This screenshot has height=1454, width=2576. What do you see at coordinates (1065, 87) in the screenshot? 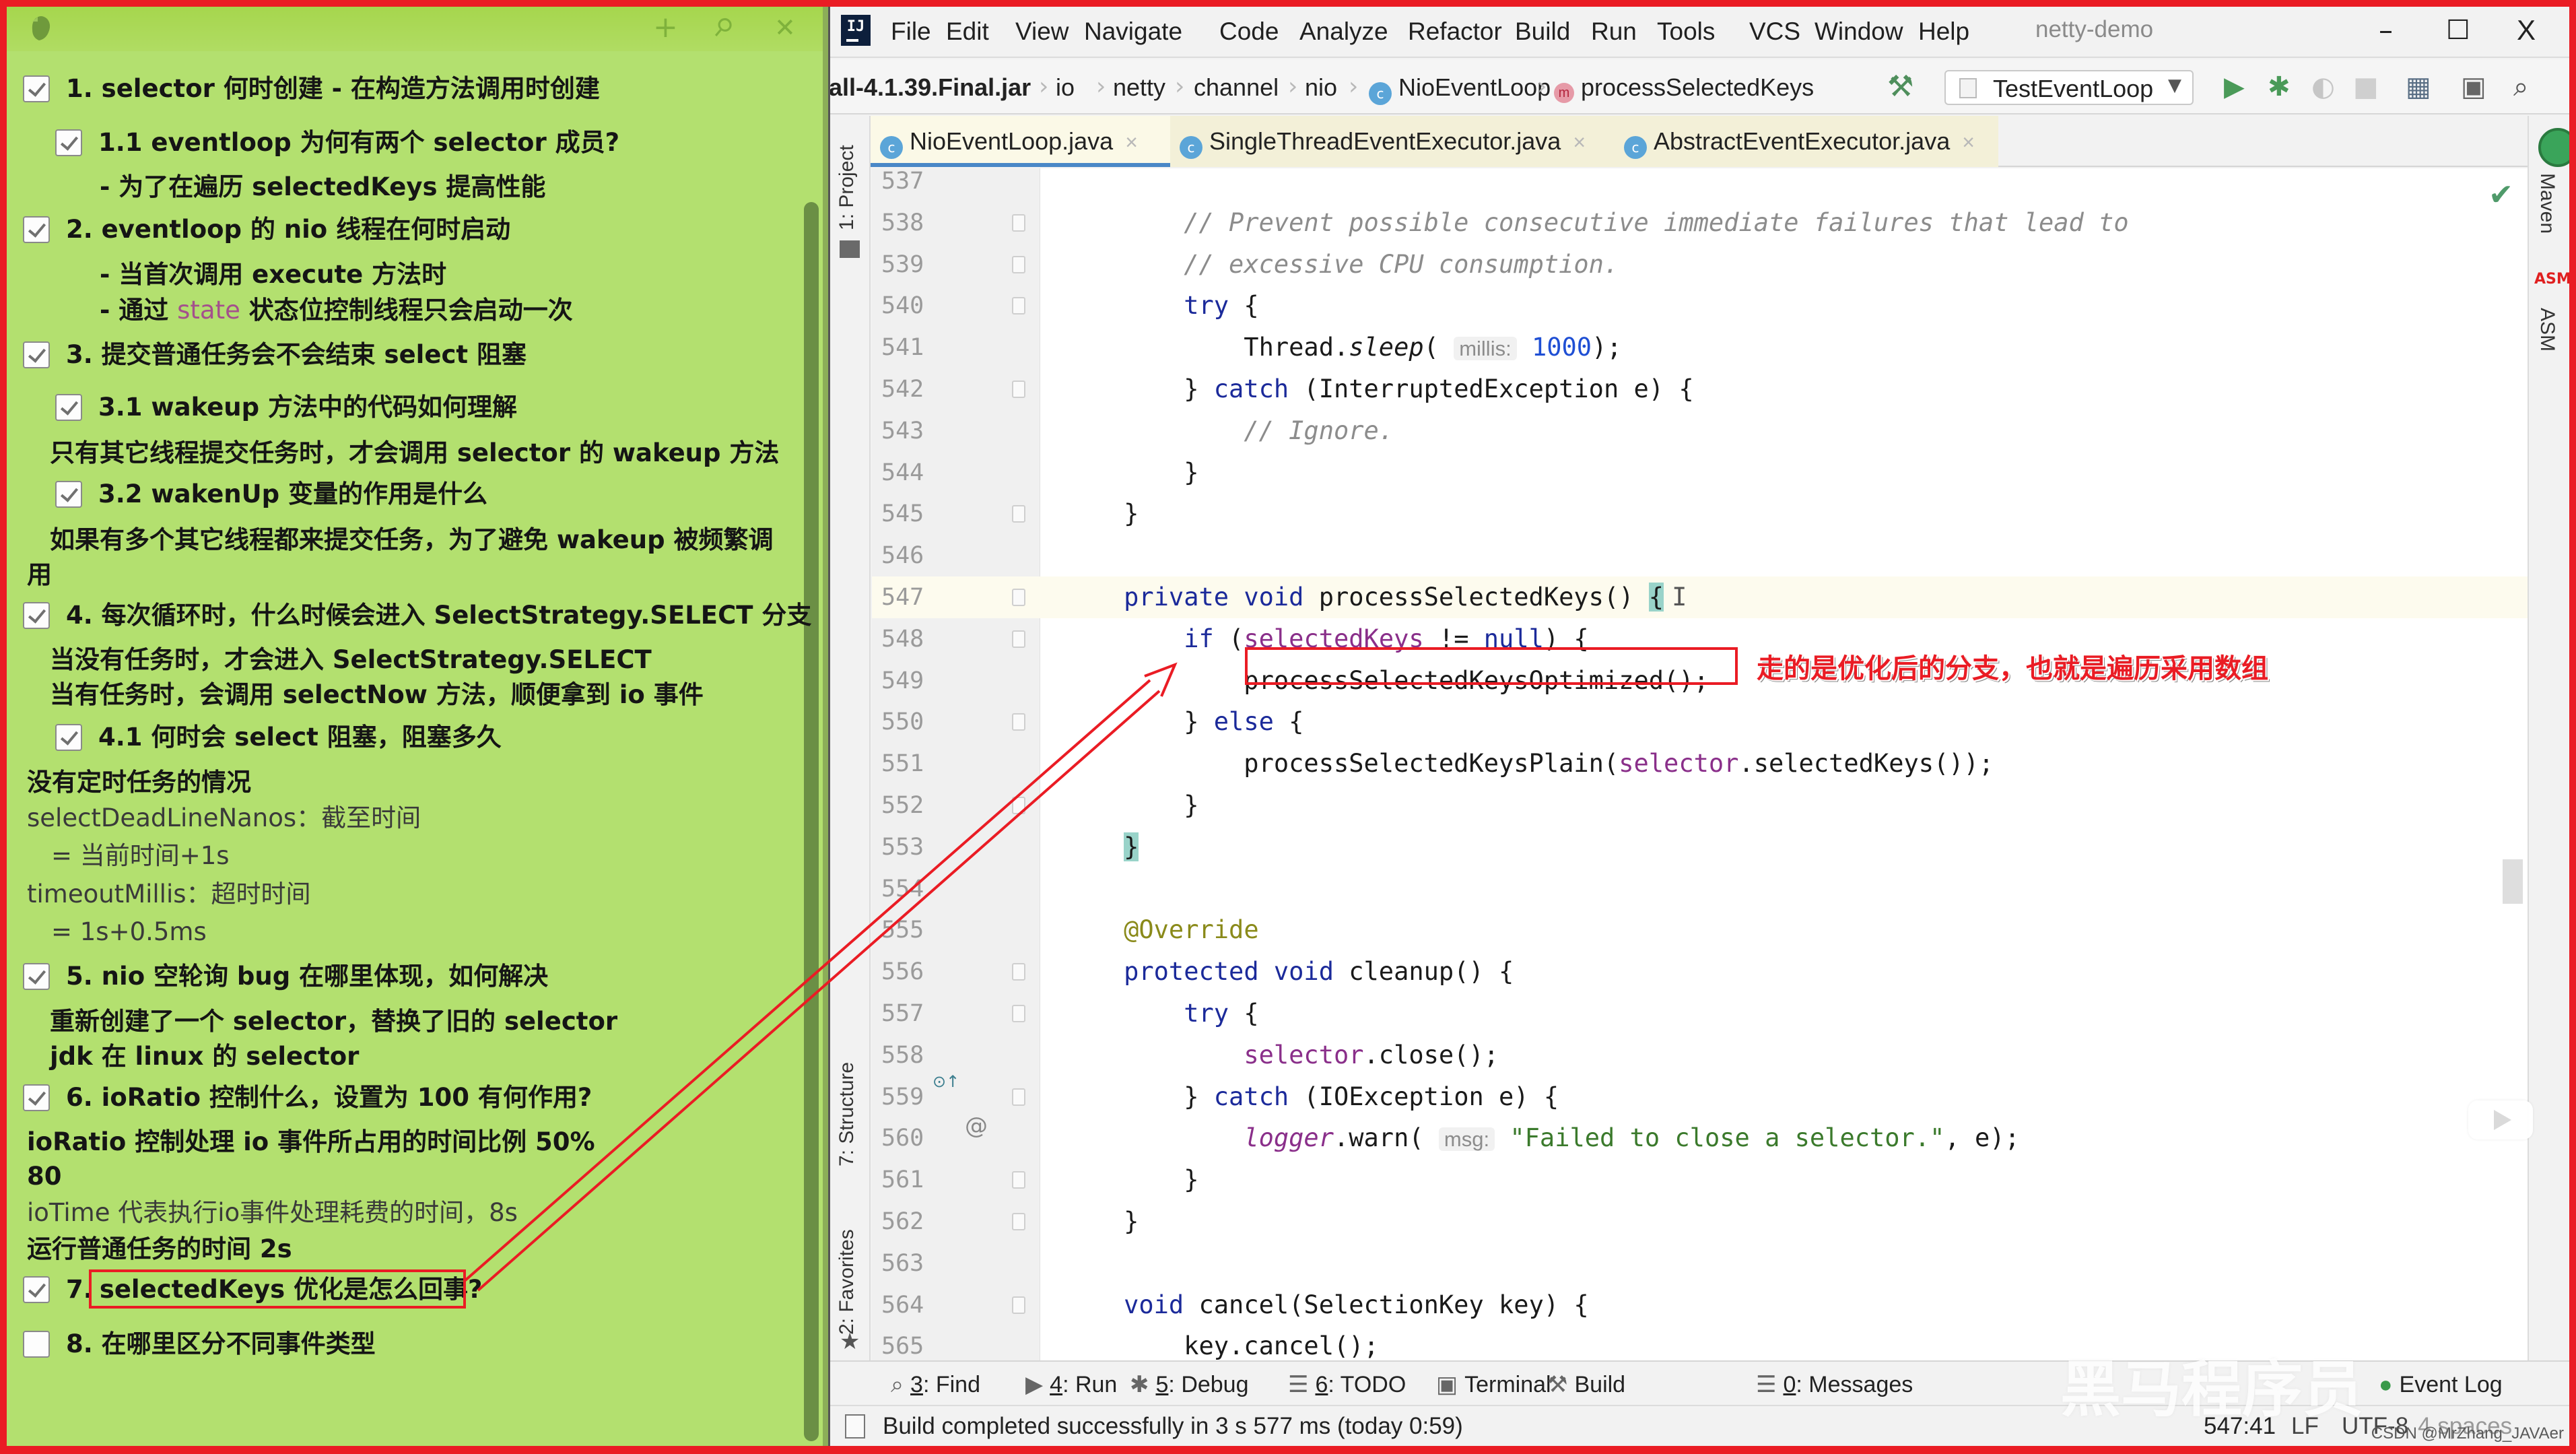
I see `breadcrumb-item: io` at bounding box center [1065, 87].